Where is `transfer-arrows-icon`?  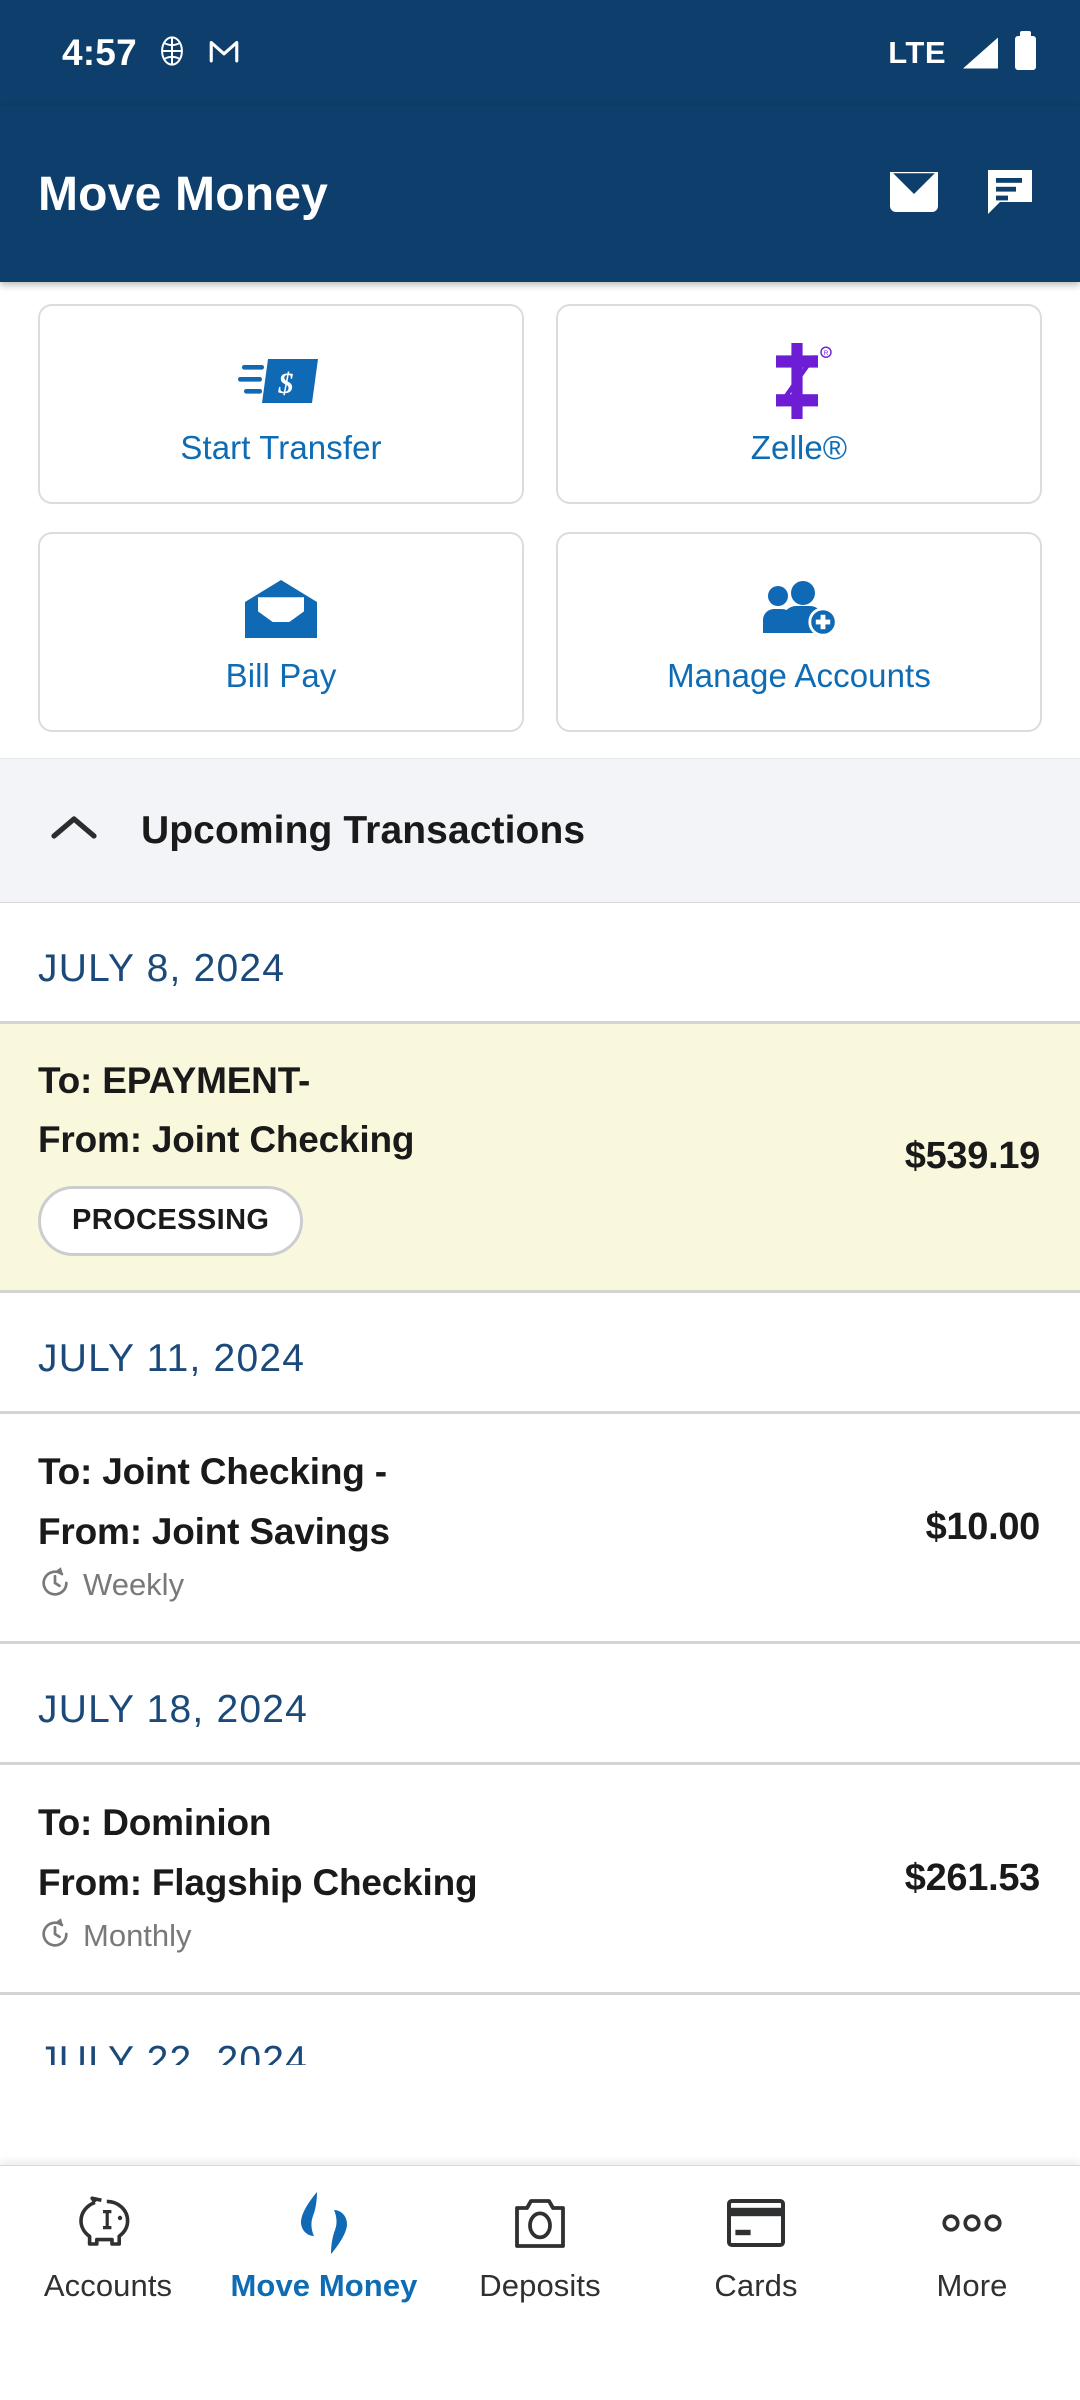
transfer-arrows-icon is located at coordinates (324, 2223).